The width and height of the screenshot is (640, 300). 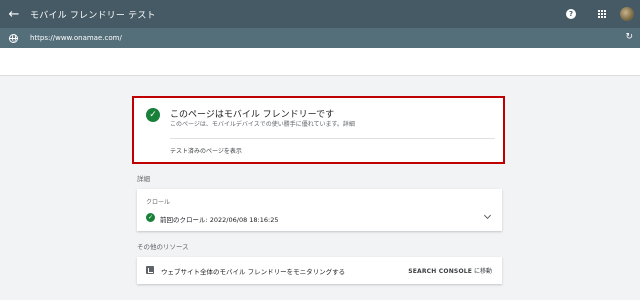 What do you see at coordinates (13, 38) in the screenshot?
I see `globe-icon` at bounding box center [13, 38].